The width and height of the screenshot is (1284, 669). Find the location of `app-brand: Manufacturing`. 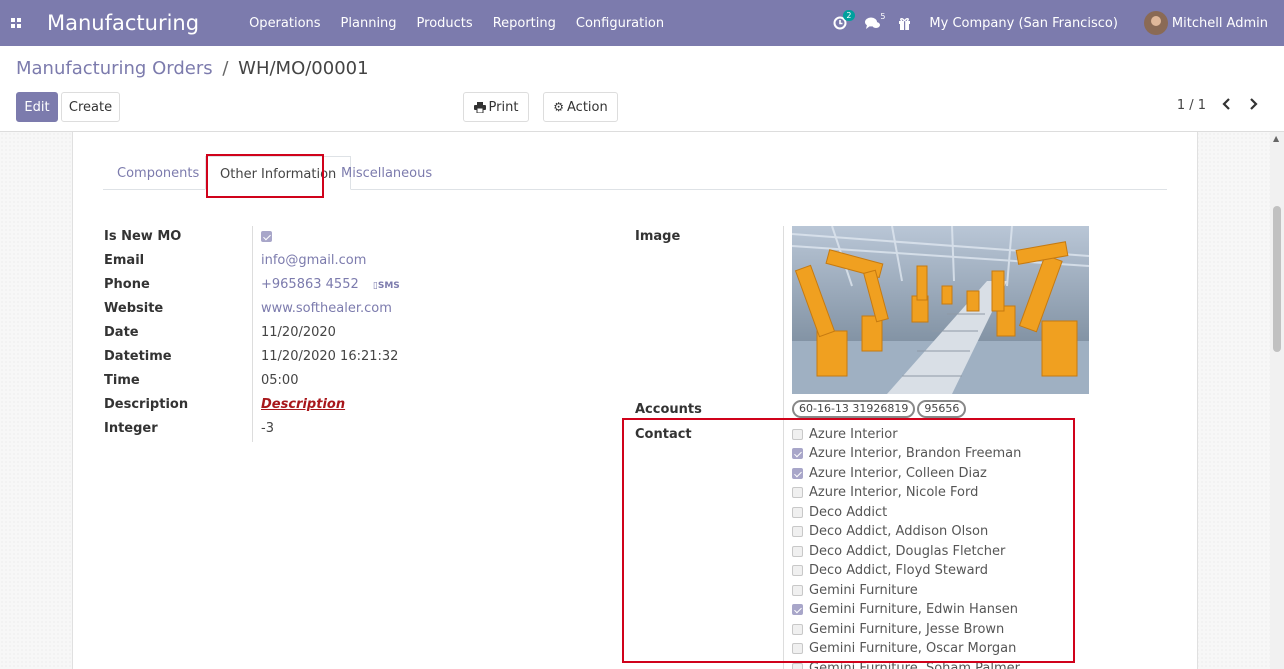

app-brand: Manufacturing is located at coordinates (123, 23).